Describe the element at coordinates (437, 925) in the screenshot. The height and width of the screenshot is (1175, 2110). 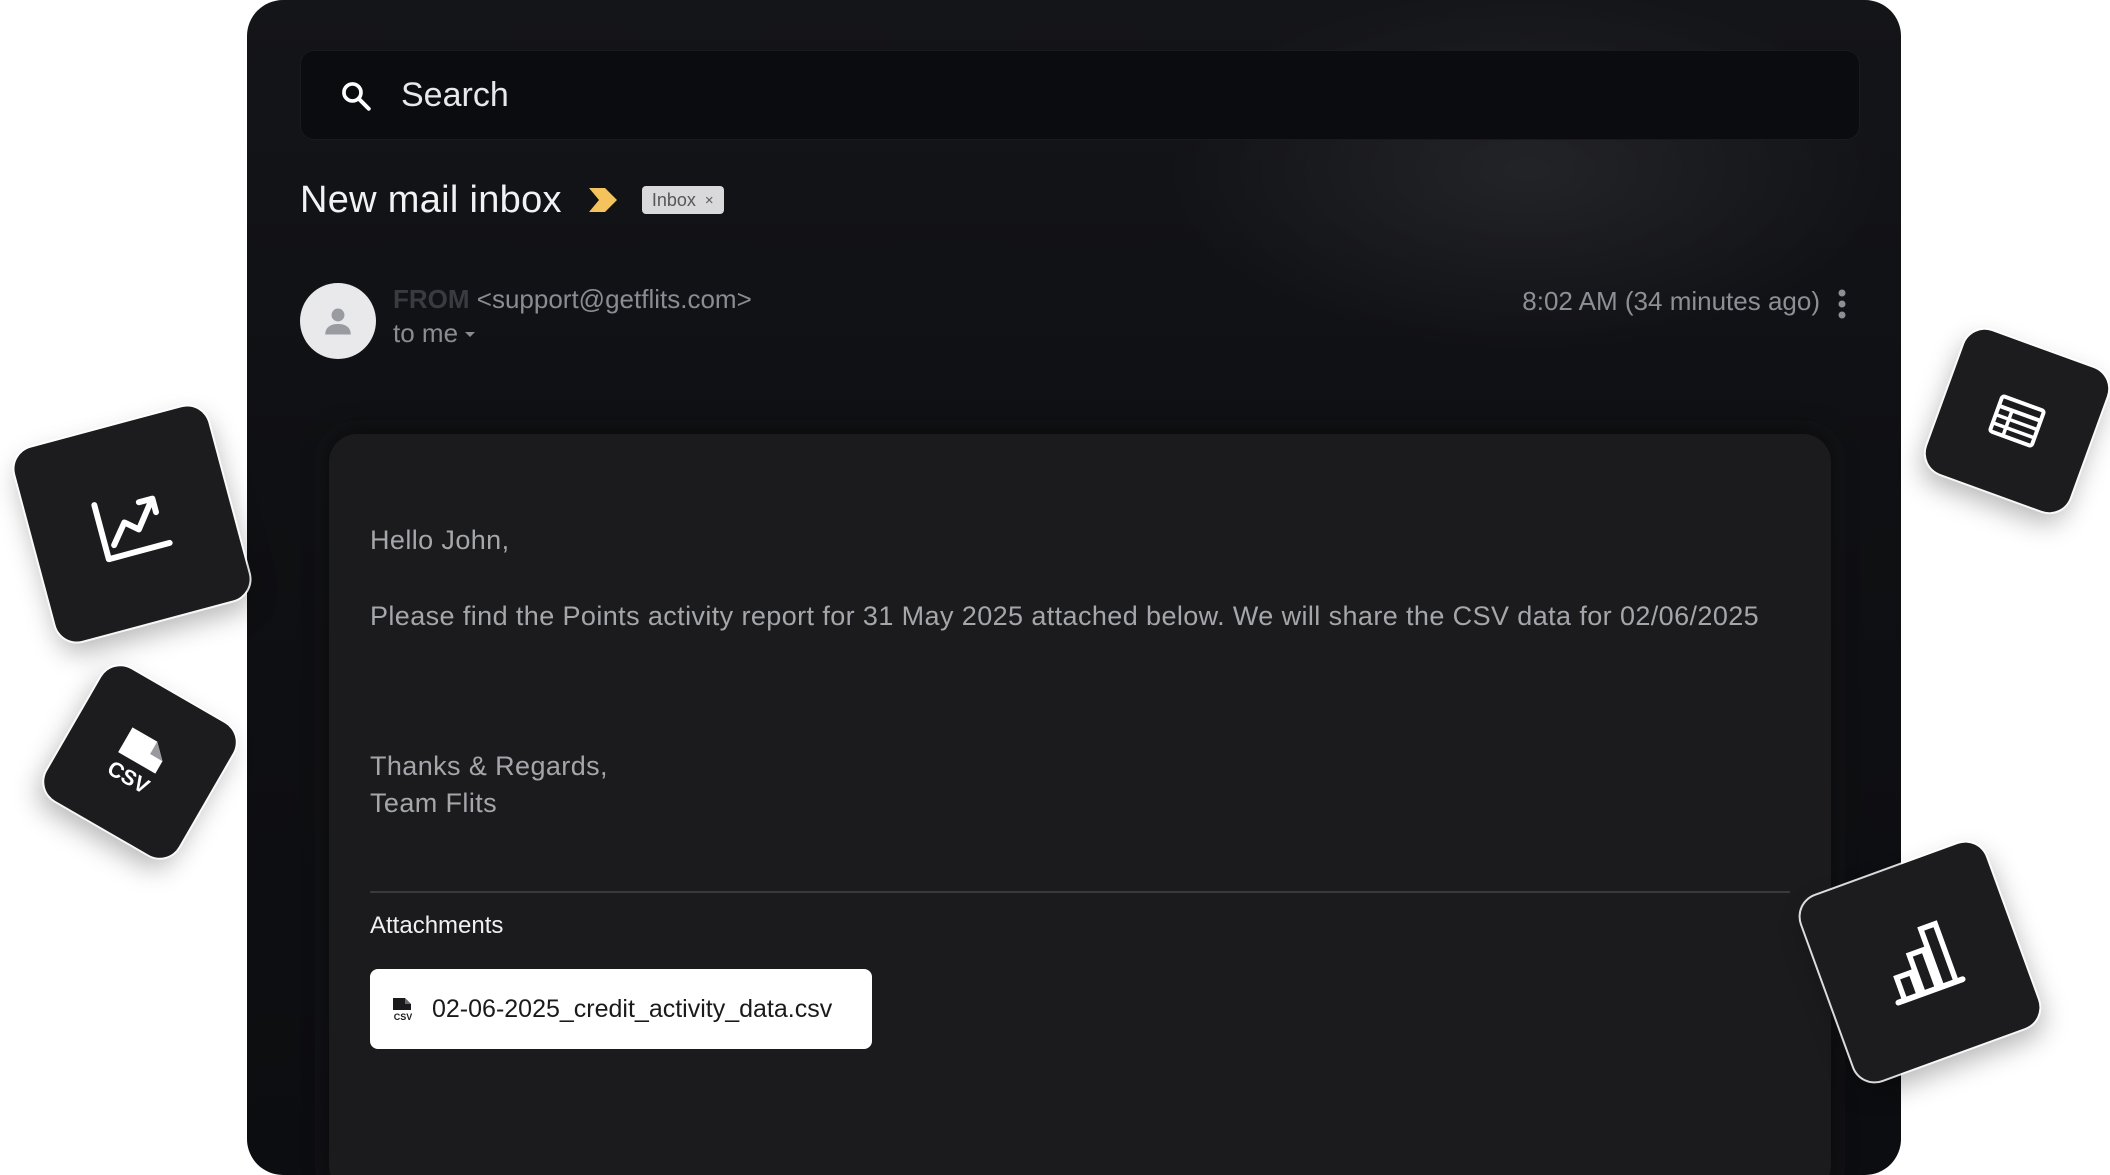
I see `attachments-heading: Attachments` at that location.